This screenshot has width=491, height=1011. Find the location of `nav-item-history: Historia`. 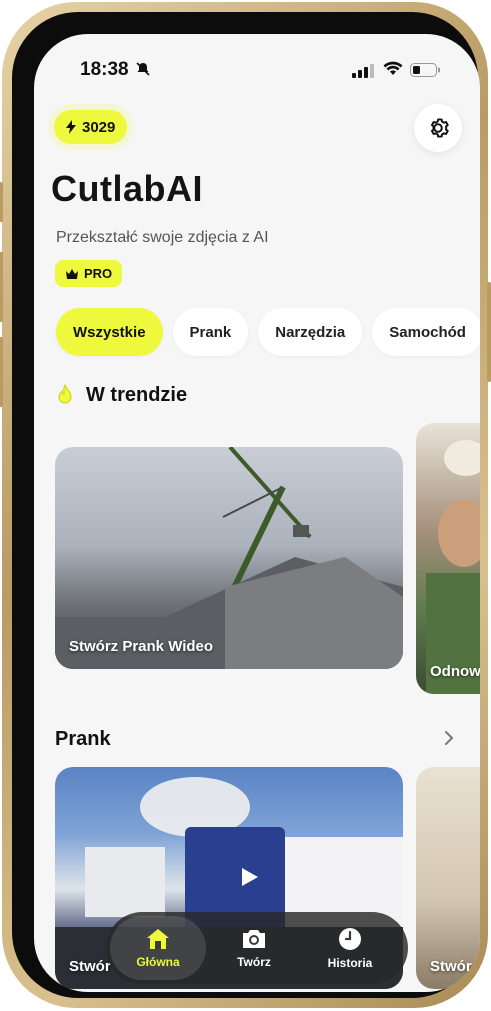

nav-item-history: Historia is located at coordinates (350, 948).